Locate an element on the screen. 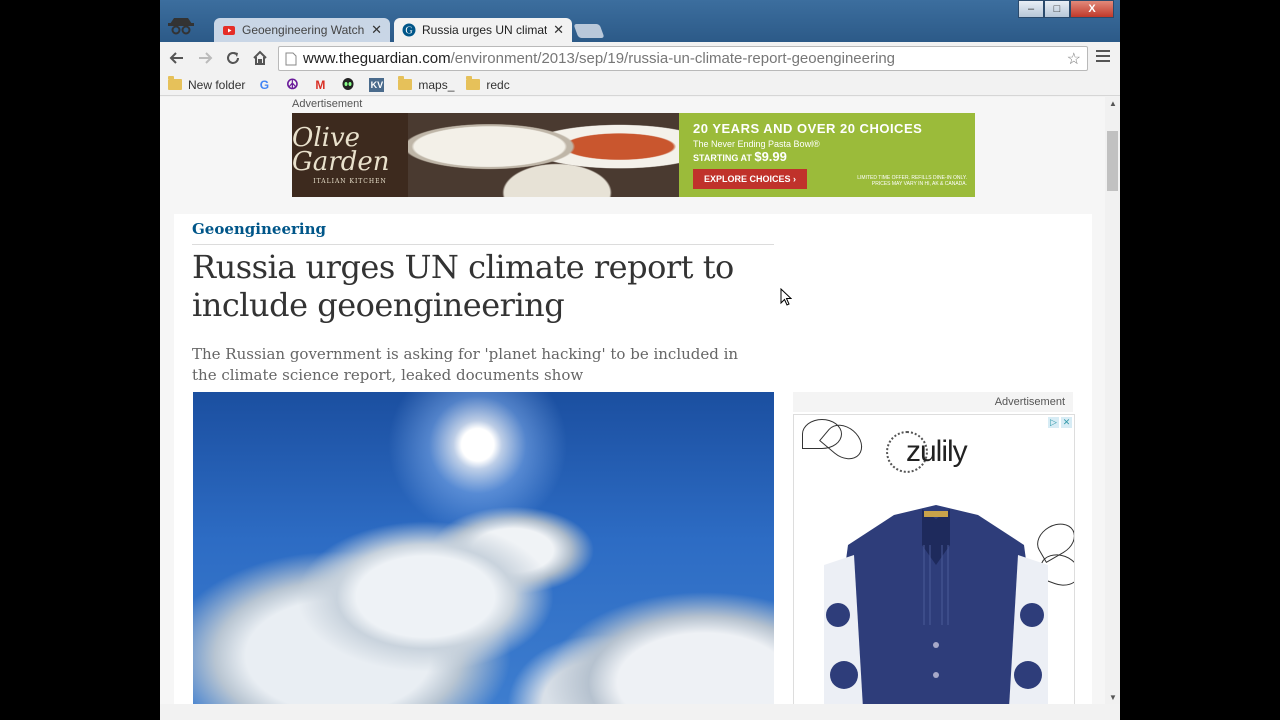 This screenshot has width=1280, height=720. brand-name: zulily is located at coordinates (937, 451).